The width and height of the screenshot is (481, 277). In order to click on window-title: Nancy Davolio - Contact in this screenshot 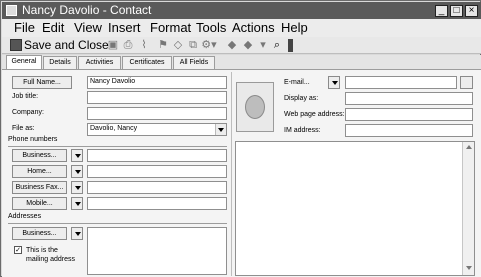, I will do `click(87, 10)`.